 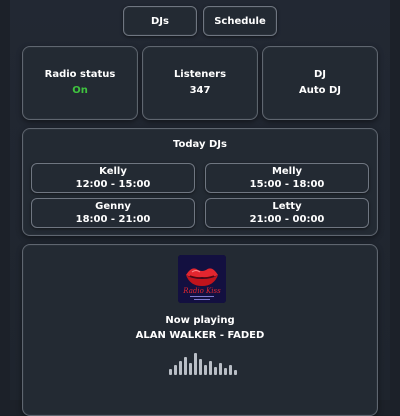 What do you see at coordinates (200, 83) in the screenshot?
I see `listeners-card: Listeners 347` at bounding box center [200, 83].